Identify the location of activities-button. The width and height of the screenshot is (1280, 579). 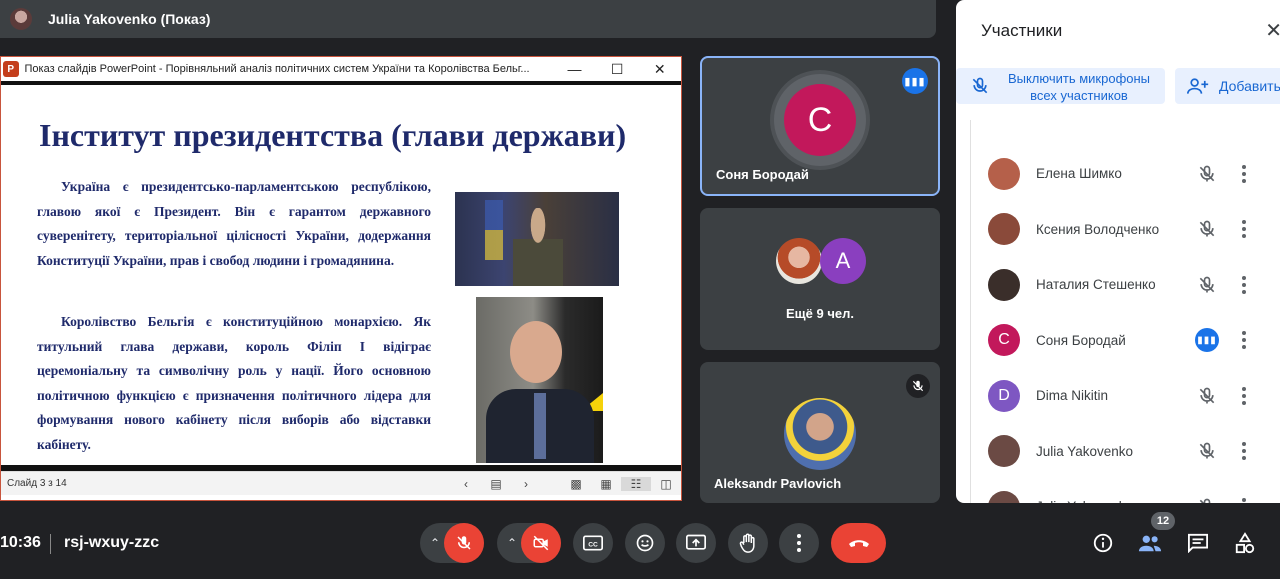
(1245, 543).